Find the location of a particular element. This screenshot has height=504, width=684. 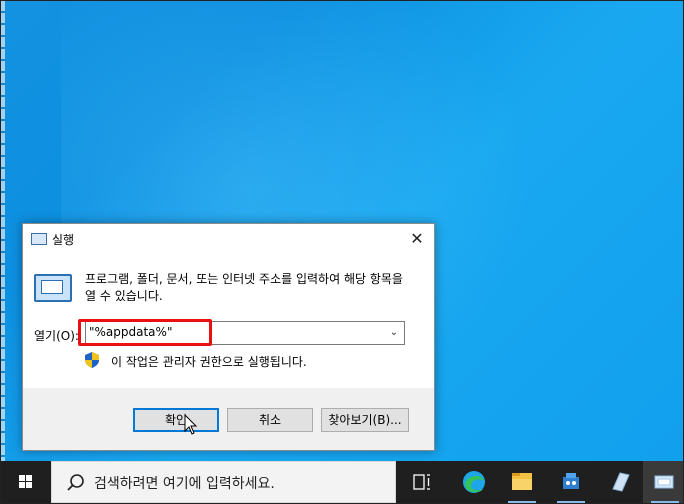

edge-icon is located at coordinates (474, 482).